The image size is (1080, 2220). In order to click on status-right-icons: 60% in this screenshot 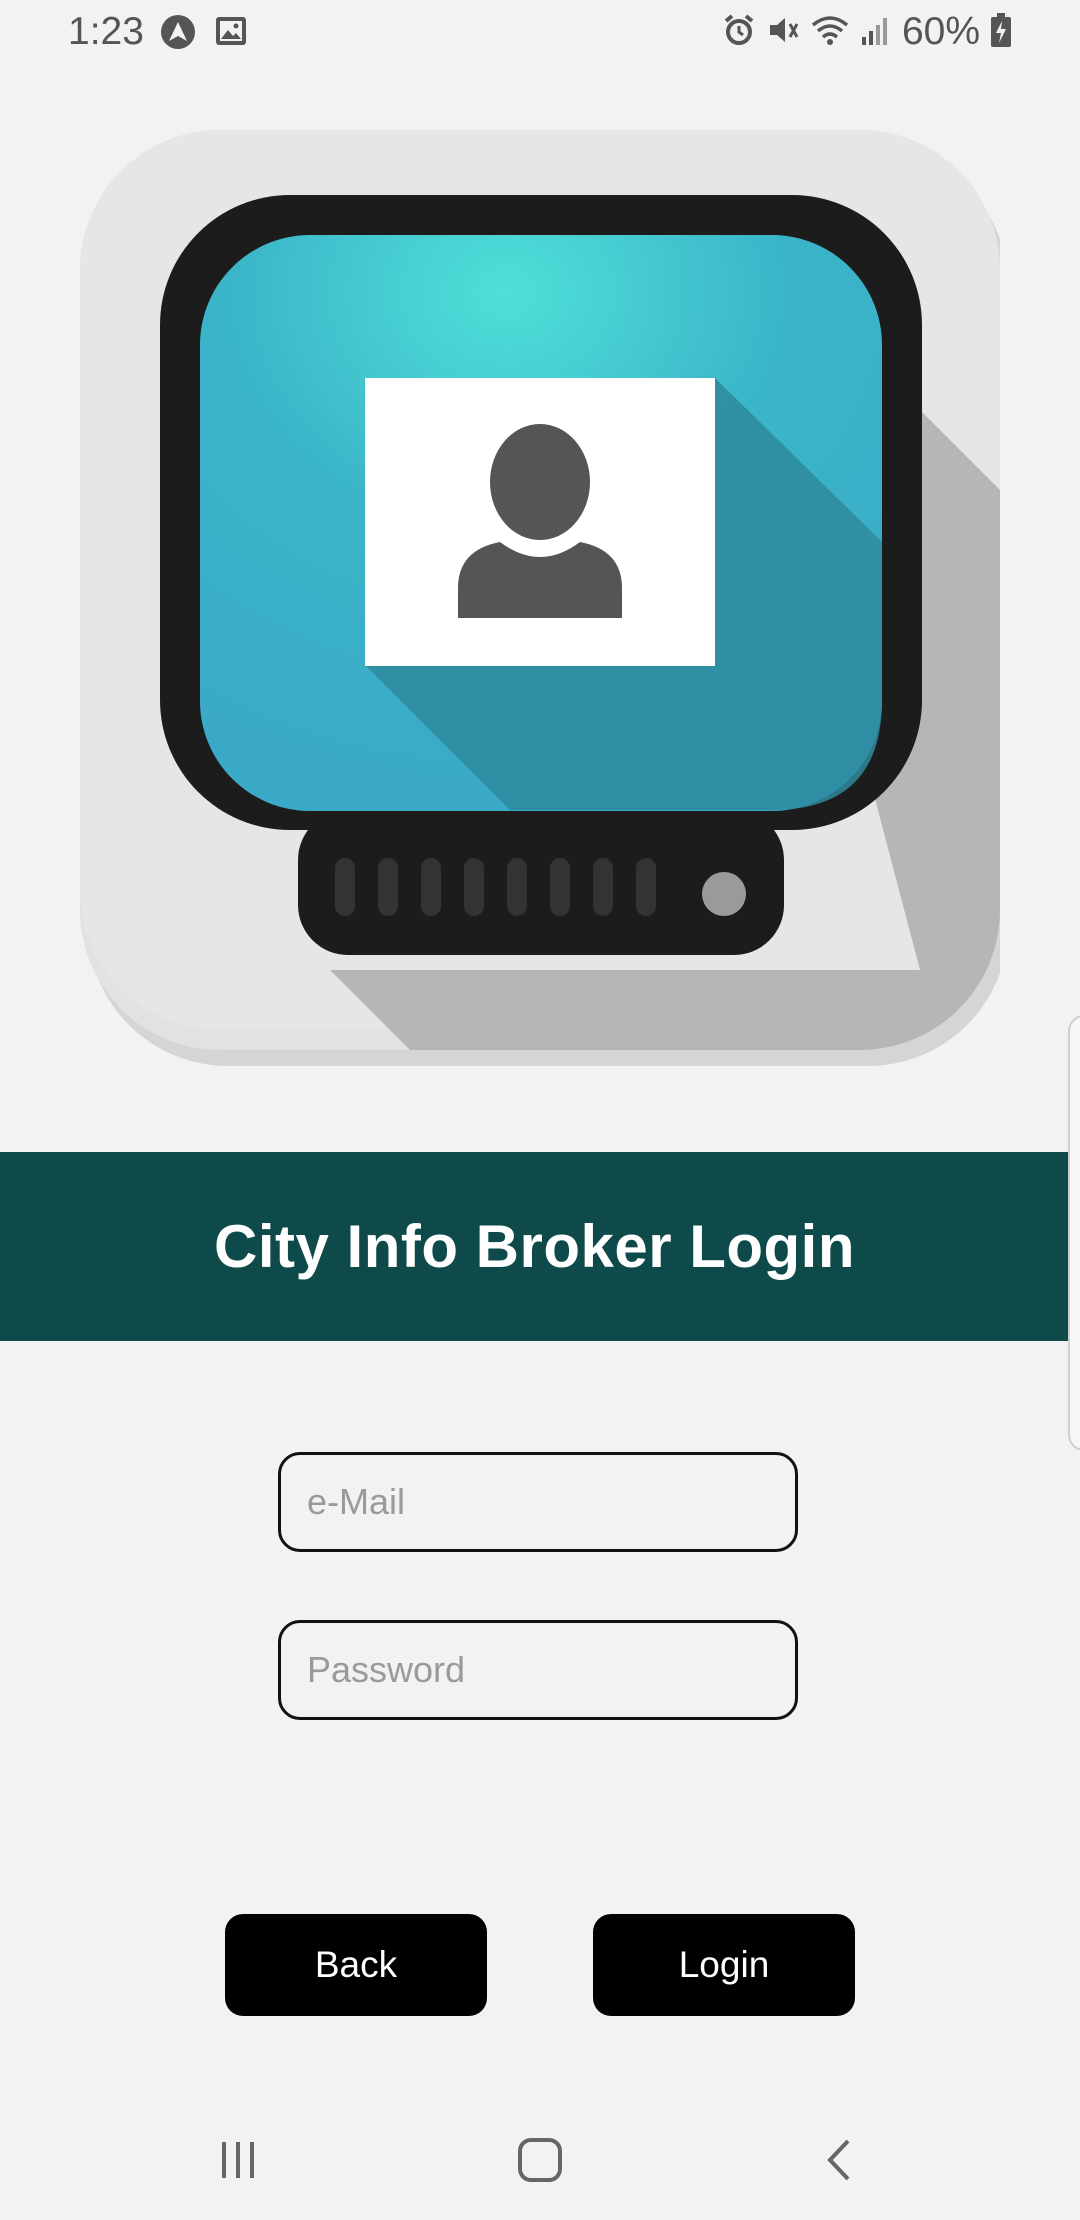, I will do `click(867, 32)`.